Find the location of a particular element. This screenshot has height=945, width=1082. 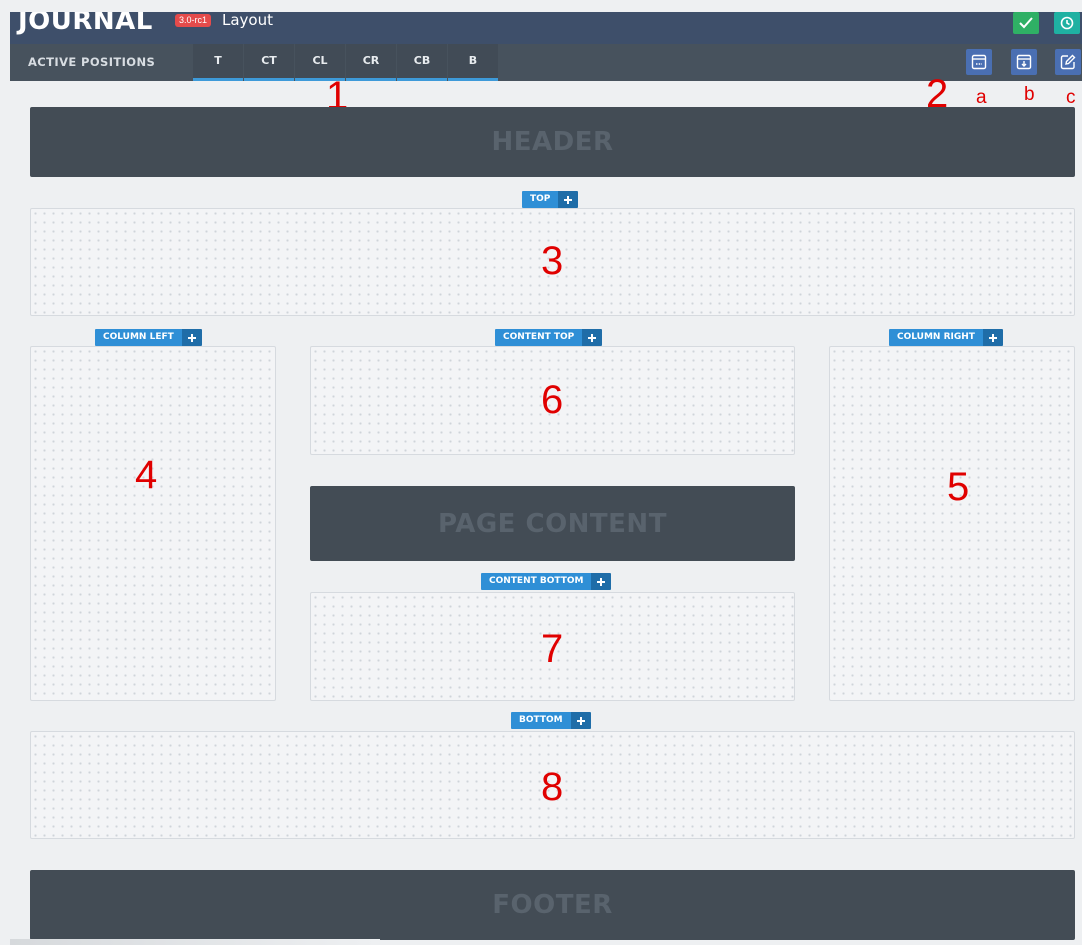

content-top-zone: 6 is located at coordinates (552, 400).